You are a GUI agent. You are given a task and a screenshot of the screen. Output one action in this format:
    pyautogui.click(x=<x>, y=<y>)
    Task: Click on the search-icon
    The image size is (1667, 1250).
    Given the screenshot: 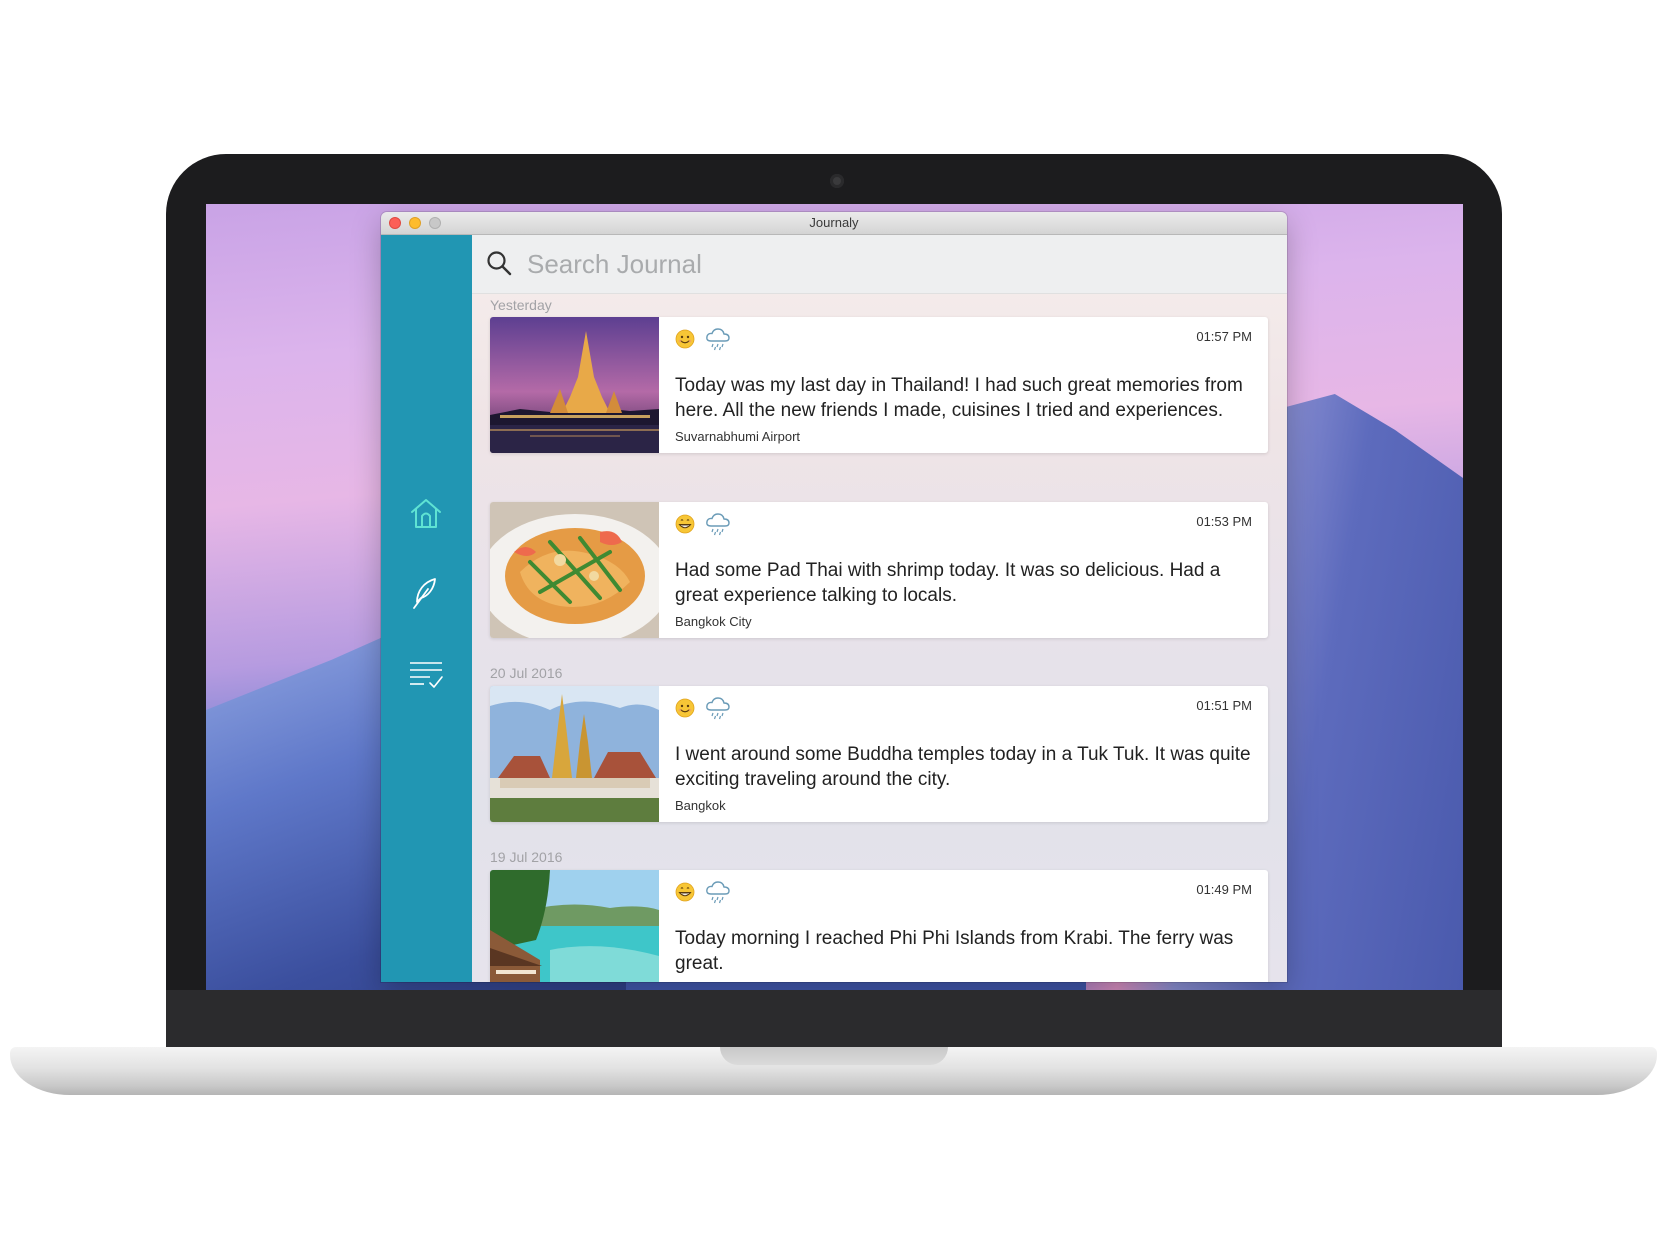 What is the action you would take?
    pyautogui.click(x=499, y=263)
    